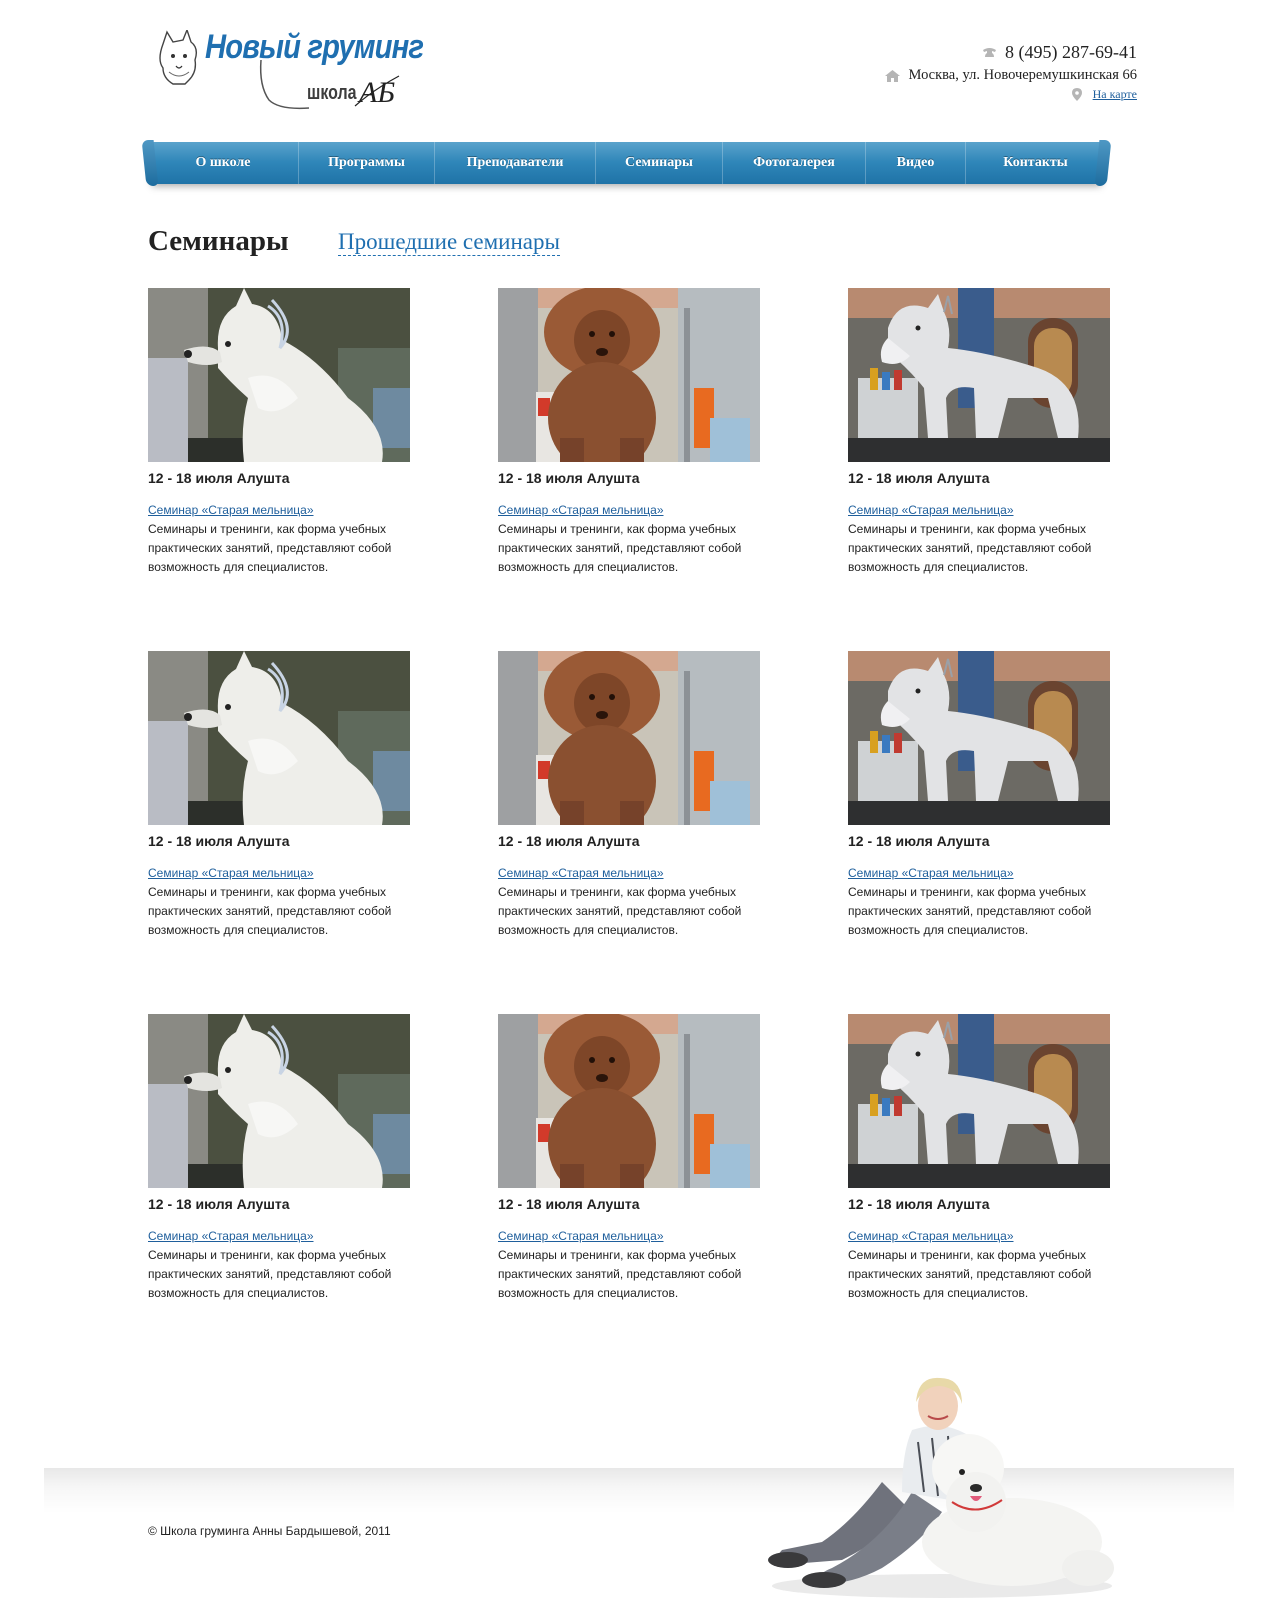  I want to click on logo-dog-icon, so click(178, 57).